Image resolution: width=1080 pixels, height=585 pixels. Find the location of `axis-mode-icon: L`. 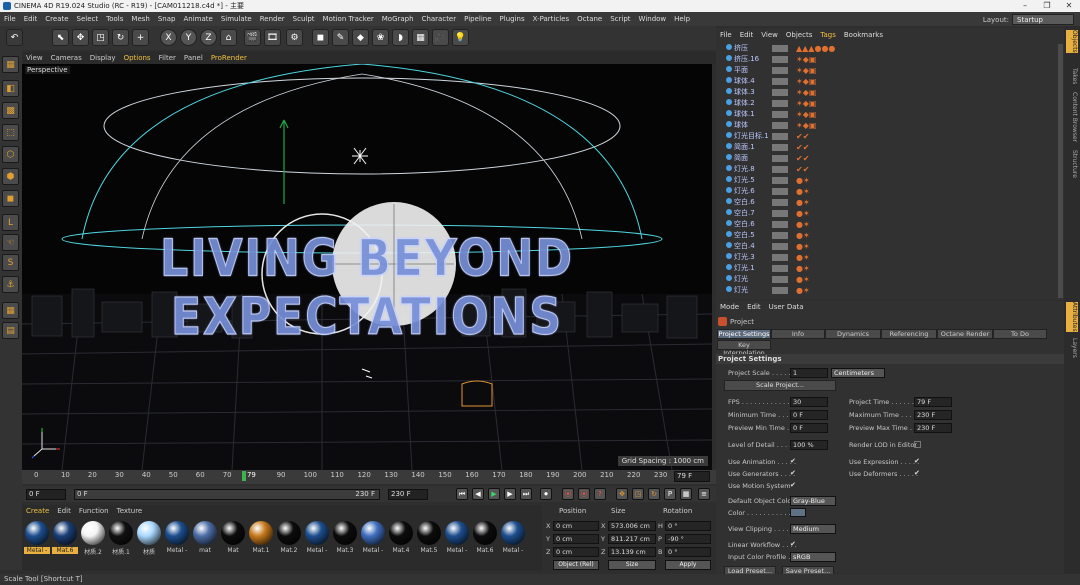

axis-mode-icon: L is located at coordinates (10, 222).